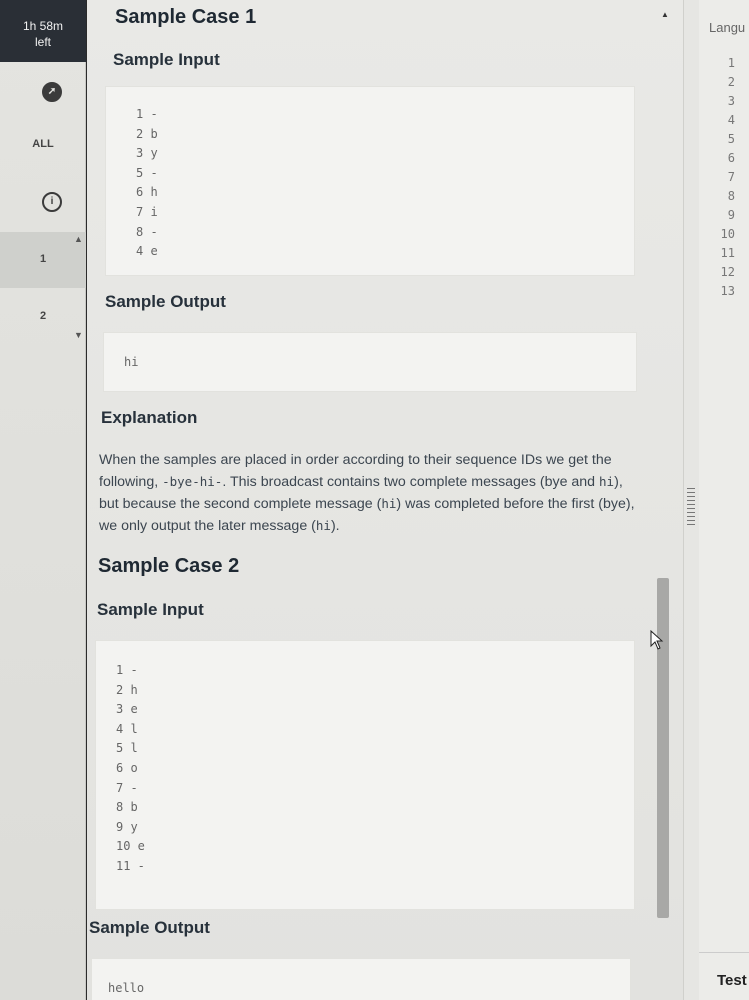 The image size is (749, 1000). I want to click on code-line: 3 y, so click(147, 153).